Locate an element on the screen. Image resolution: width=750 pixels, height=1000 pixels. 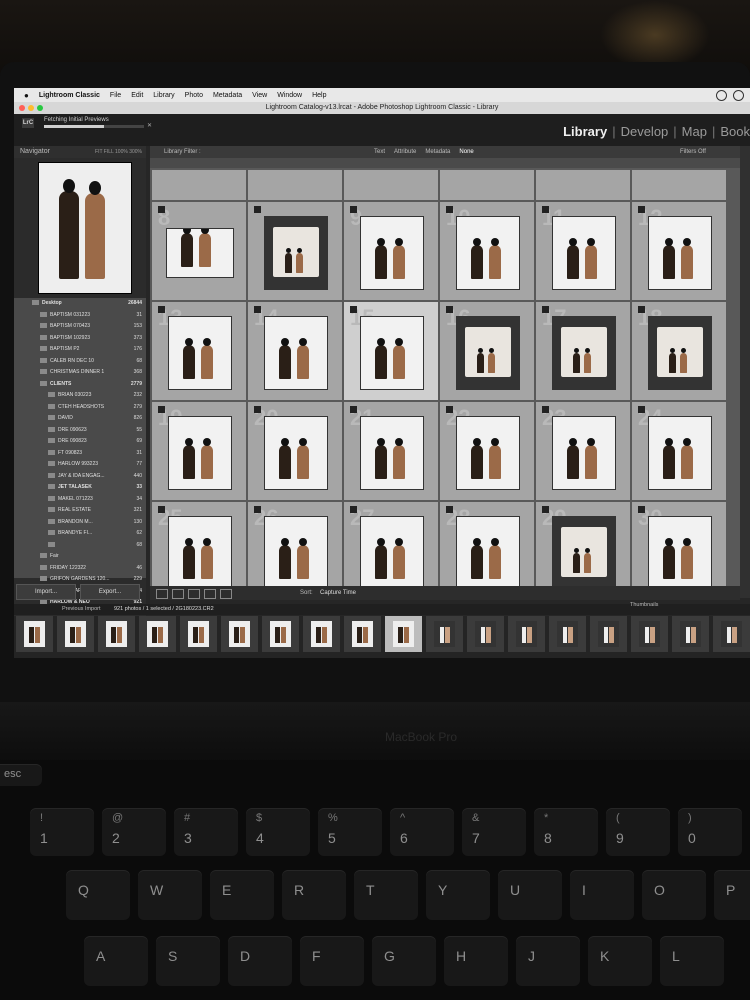
folder-row: CLIENTS 2779 is located at coordinates (80, 385).